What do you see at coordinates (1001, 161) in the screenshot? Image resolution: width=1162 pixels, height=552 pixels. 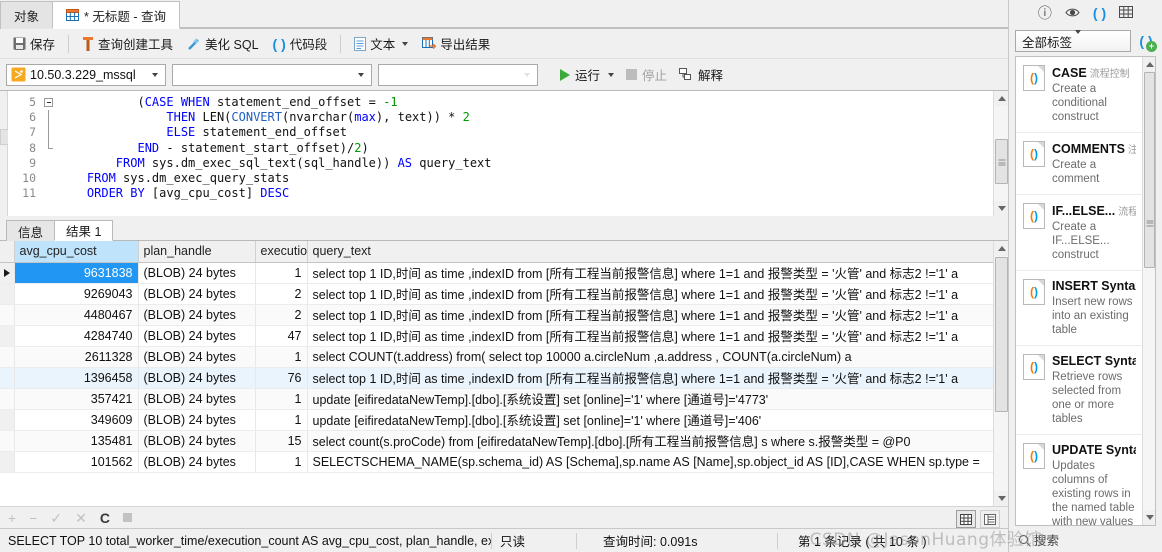 I see `editor-scroll-thumb` at bounding box center [1001, 161].